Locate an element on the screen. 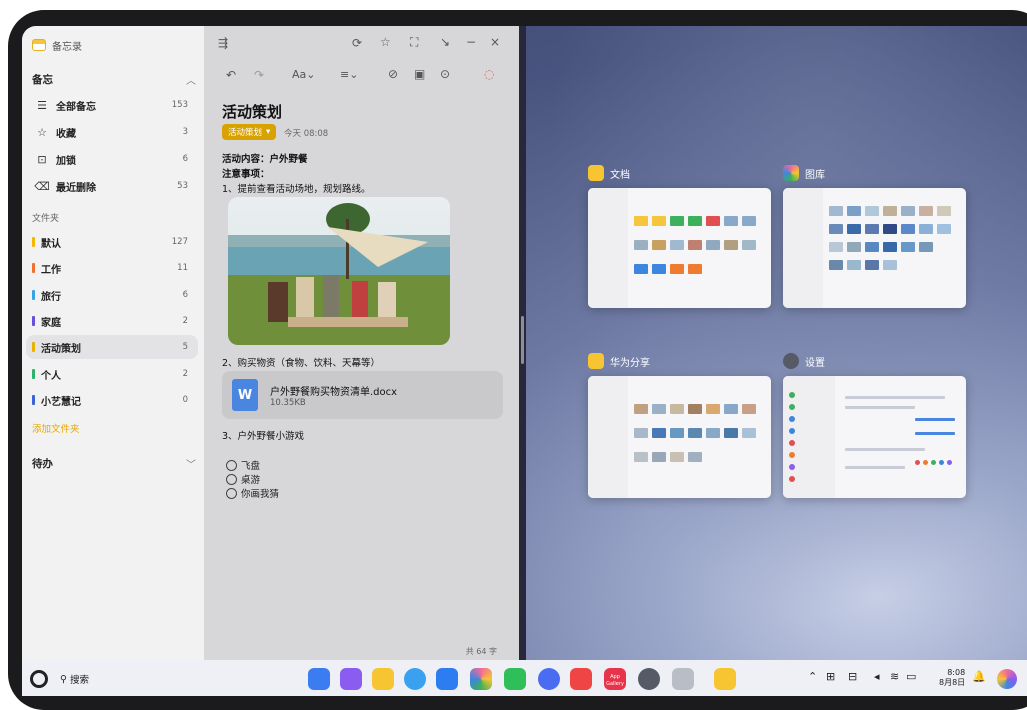 The height and width of the screenshot is (710, 1027). recent-window-label: 设置 is located at coordinates (804, 361).